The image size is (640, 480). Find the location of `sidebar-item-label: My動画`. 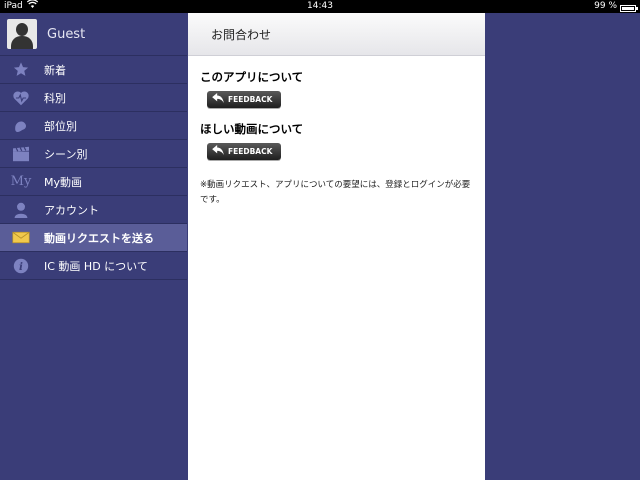

sidebar-item-label: My動画 is located at coordinates (63, 182).